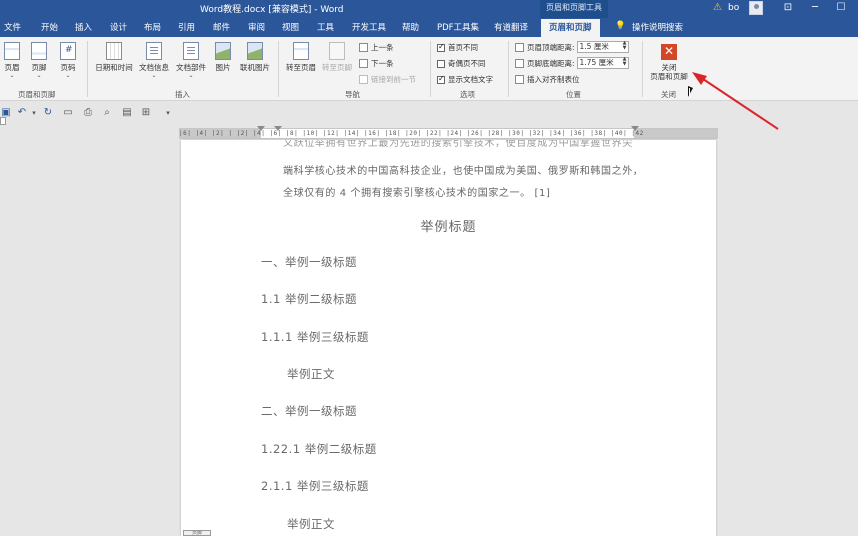 The width and height of the screenshot is (858, 536). What do you see at coordinates (470, 79) in the screenshot?
I see `show-doc-text-label: 显示文档文字` at bounding box center [470, 79].